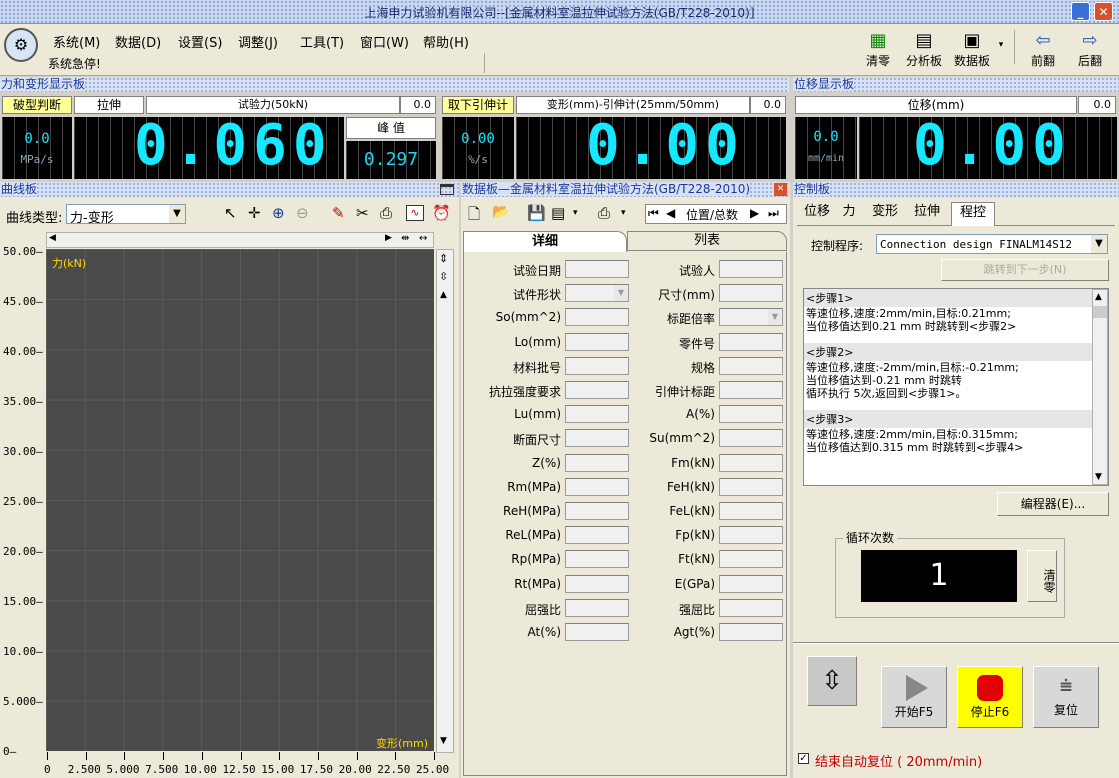 This screenshot has height=778, width=1119. What do you see at coordinates (575, 213) in the screenshot?
I see `report-dropdown-icon: ▾` at bounding box center [575, 213].